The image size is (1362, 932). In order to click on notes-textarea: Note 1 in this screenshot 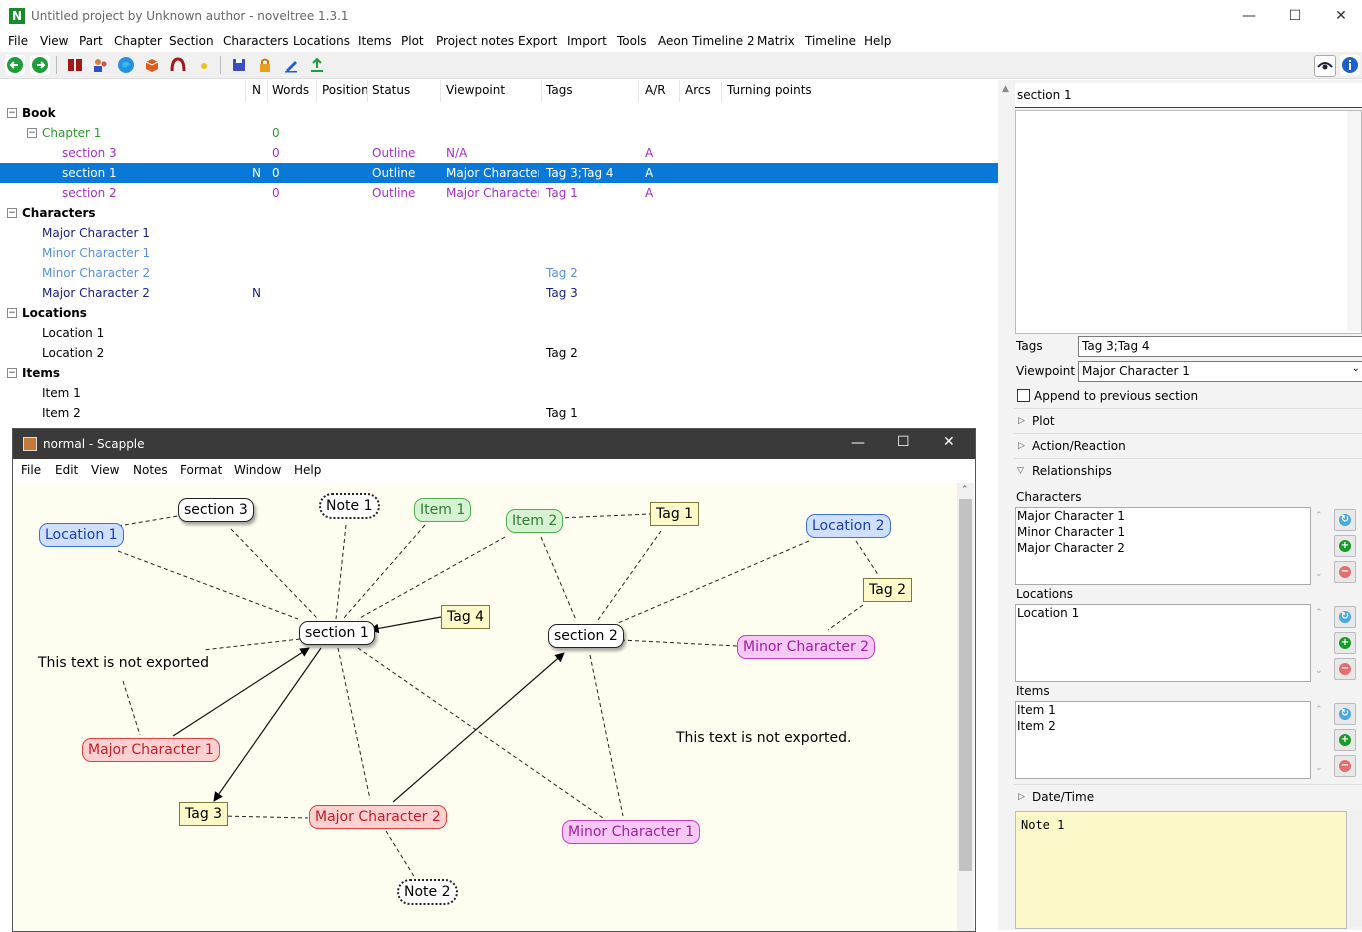, I will do `click(1181, 870)`.